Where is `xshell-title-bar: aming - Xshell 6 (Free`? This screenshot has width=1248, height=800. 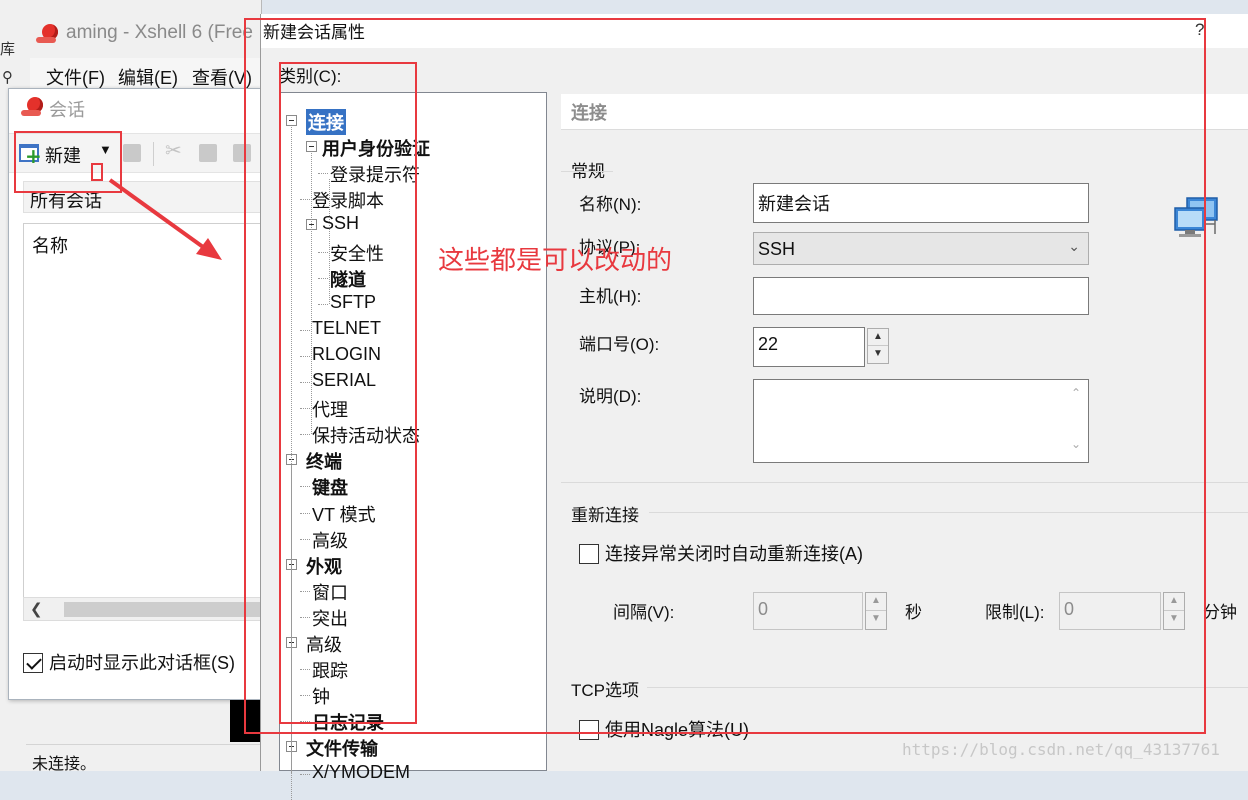 xshell-title-bar: aming - Xshell 6 (Free is located at coordinates (145, 34).